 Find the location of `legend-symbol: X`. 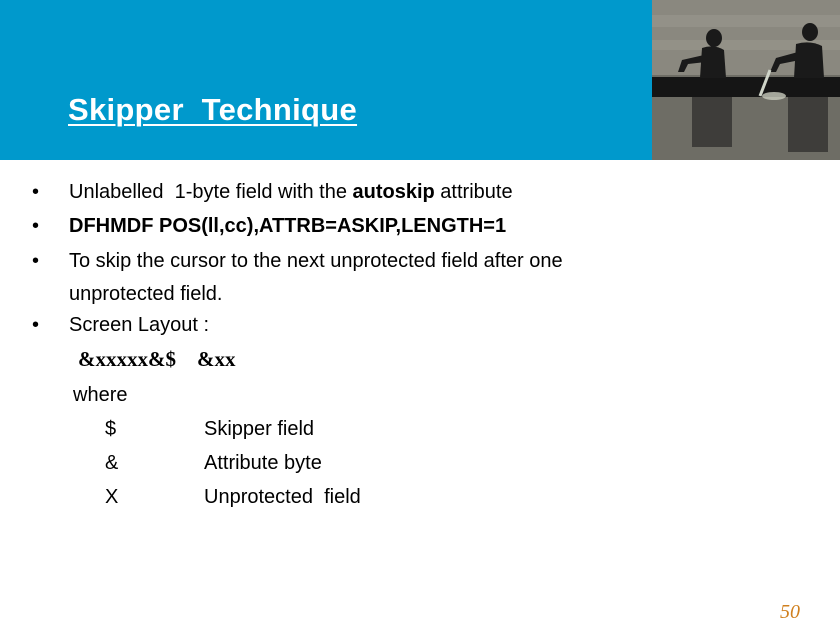

legend-symbol: X is located at coordinates (112, 497).